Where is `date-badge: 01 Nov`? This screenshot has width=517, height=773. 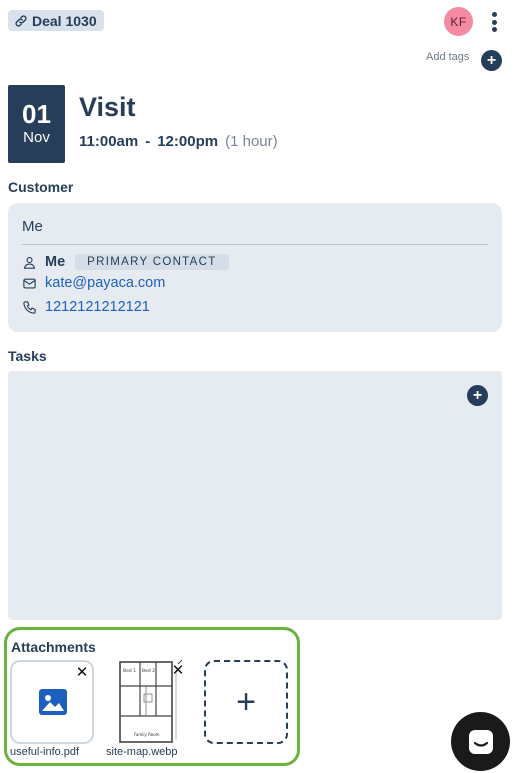 date-badge: 01 Nov is located at coordinates (36, 124).